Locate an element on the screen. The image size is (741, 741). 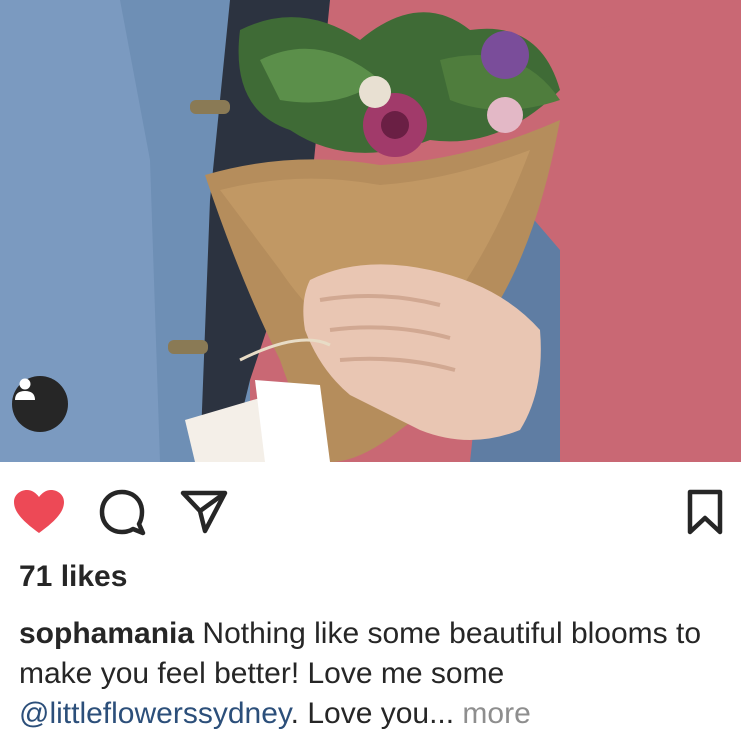
comment-icon is located at coordinates (122, 512).